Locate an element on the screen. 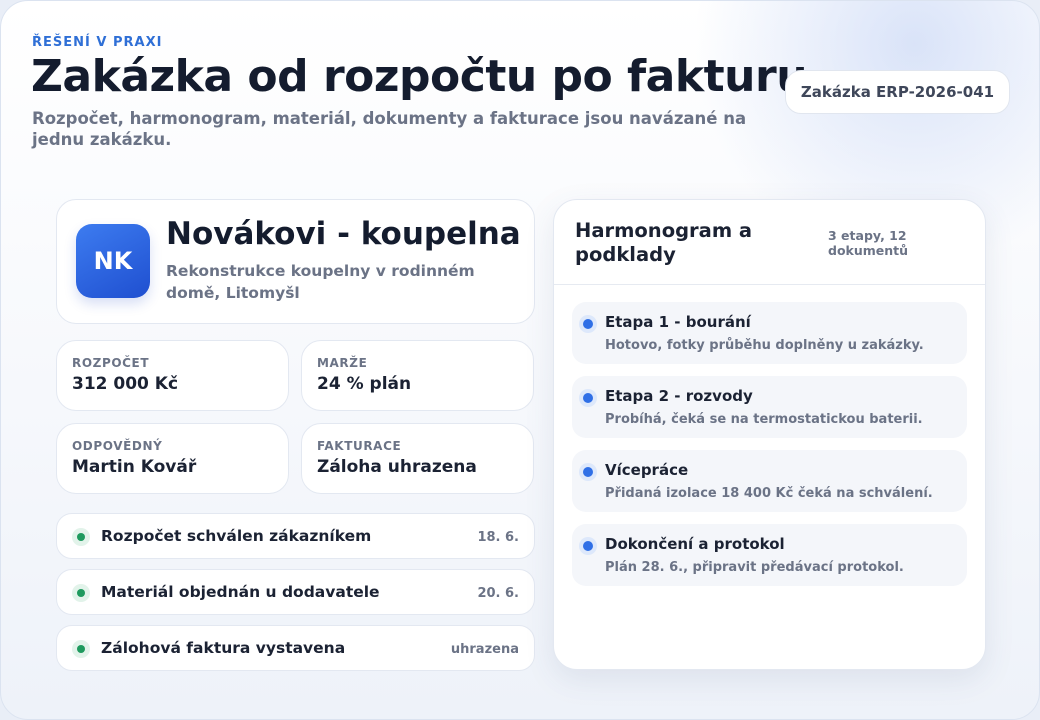  milestone-row: Materiál objednán u dodavatele 20. 6. is located at coordinates (295, 592).